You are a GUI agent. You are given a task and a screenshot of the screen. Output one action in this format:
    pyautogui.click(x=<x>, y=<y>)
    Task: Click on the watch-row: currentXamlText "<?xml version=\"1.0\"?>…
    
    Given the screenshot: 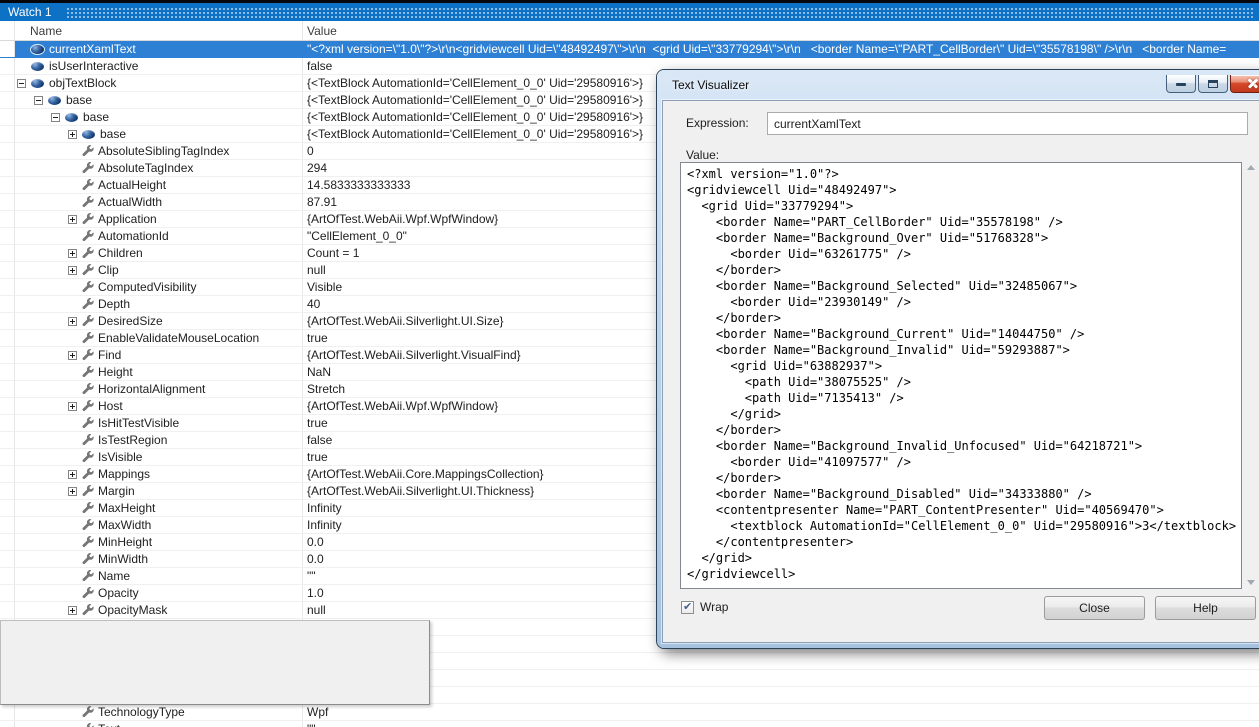 What is the action you would take?
    pyautogui.click(x=629, y=49)
    